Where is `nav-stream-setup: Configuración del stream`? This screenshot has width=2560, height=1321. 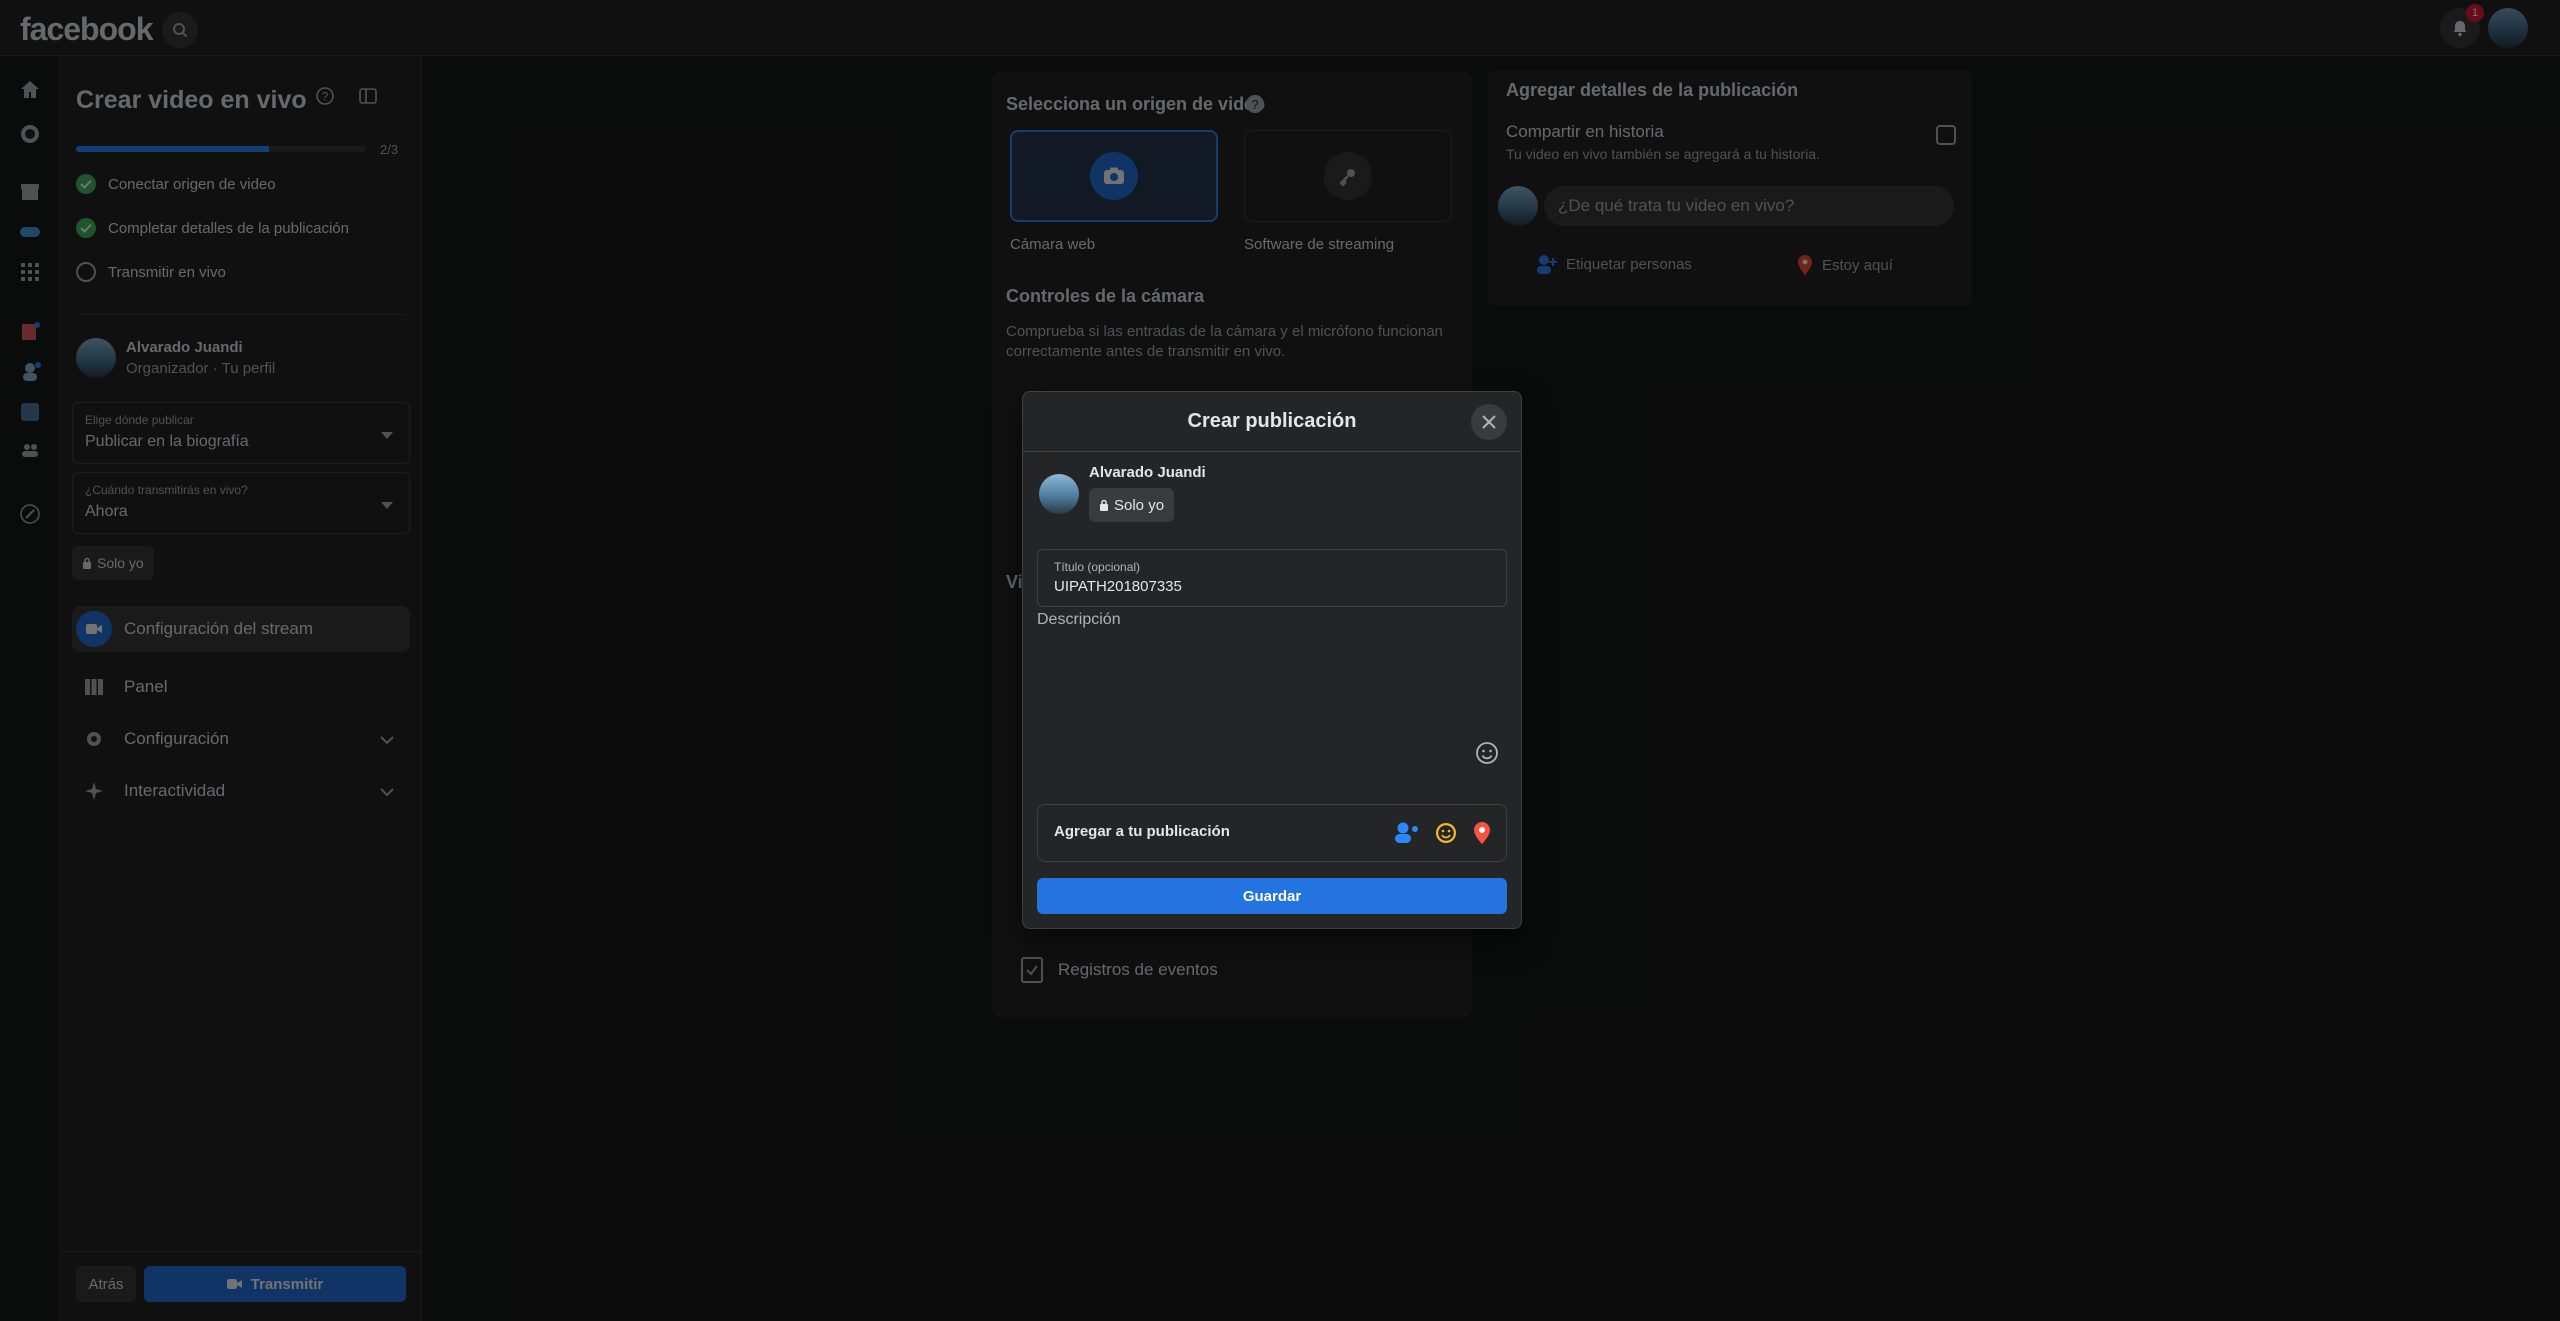
nav-stream-setup: Configuración del stream is located at coordinates (241, 629).